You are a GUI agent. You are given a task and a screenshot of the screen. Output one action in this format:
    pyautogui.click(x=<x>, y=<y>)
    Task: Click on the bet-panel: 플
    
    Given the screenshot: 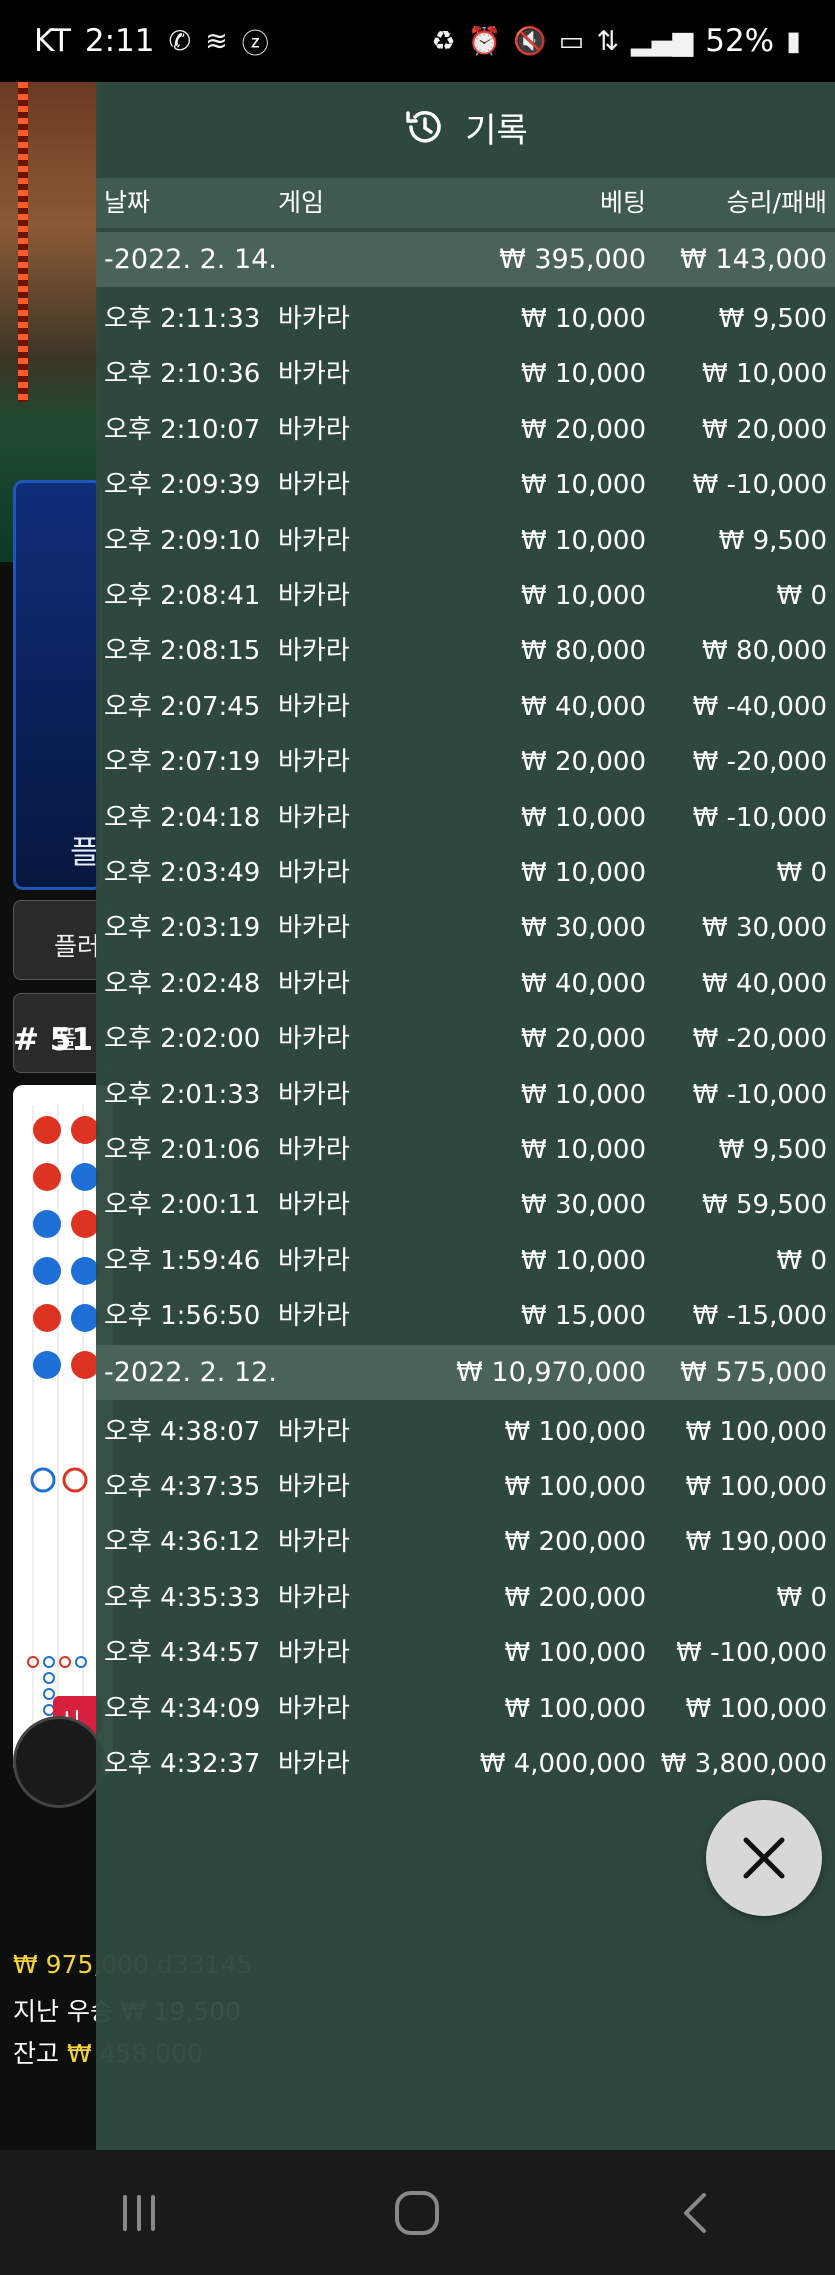 What is the action you would take?
    pyautogui.click(x=58, y=685)
    